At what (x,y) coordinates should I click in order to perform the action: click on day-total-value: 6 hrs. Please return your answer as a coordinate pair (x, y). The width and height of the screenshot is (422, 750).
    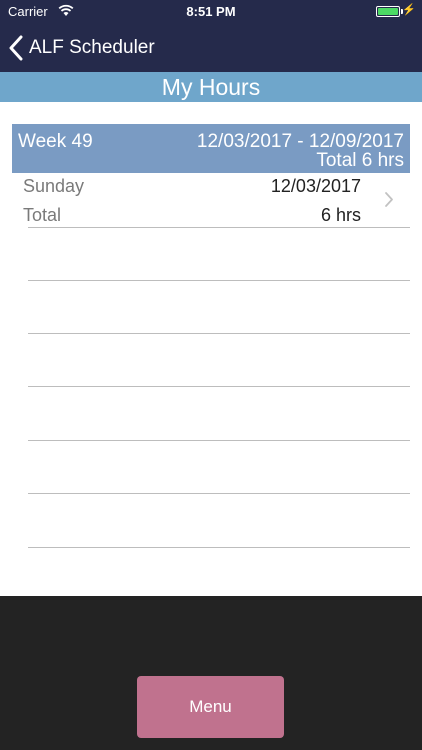
    Looking at the image, I should click on (340, 215).